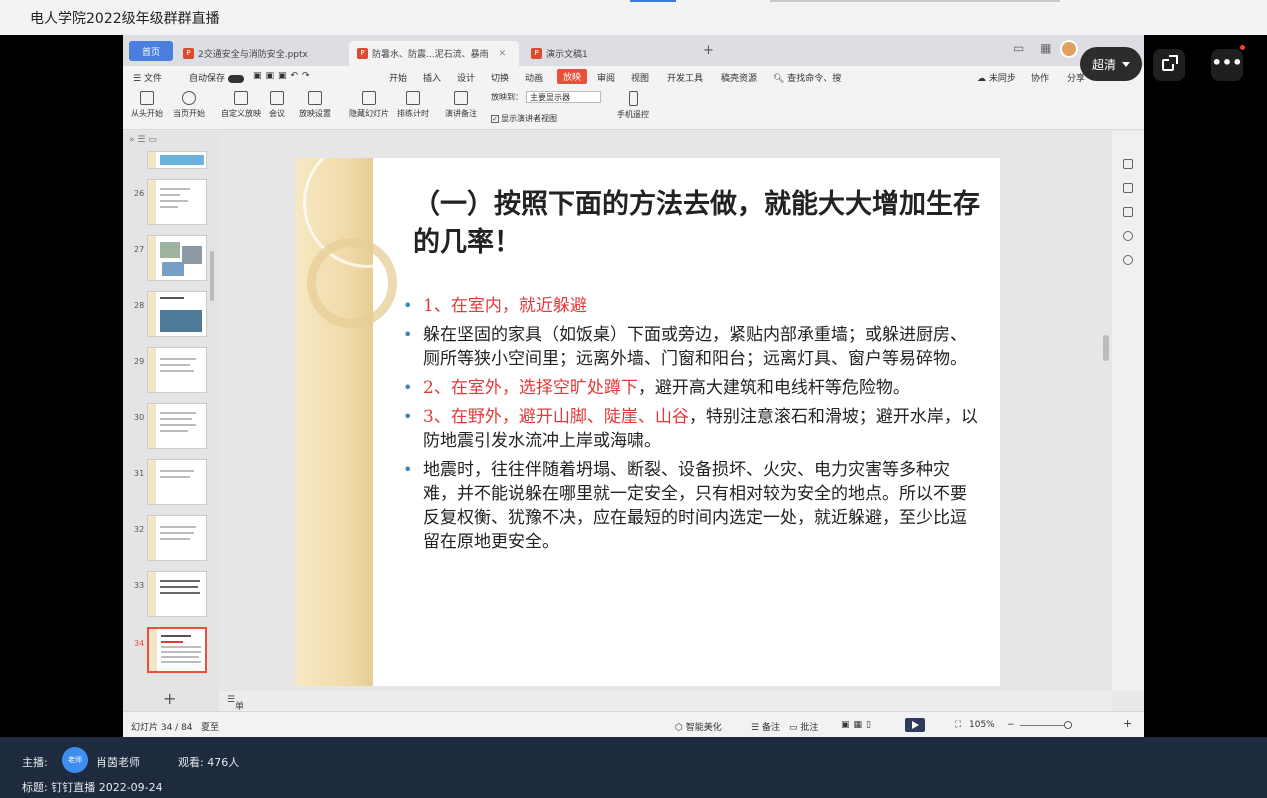 This screenshot has height=798, width=1267. What do you see at coordinates (466, 77) in the screenshot?
I see `menu-design: 设计` at bounding box center [466, 77].